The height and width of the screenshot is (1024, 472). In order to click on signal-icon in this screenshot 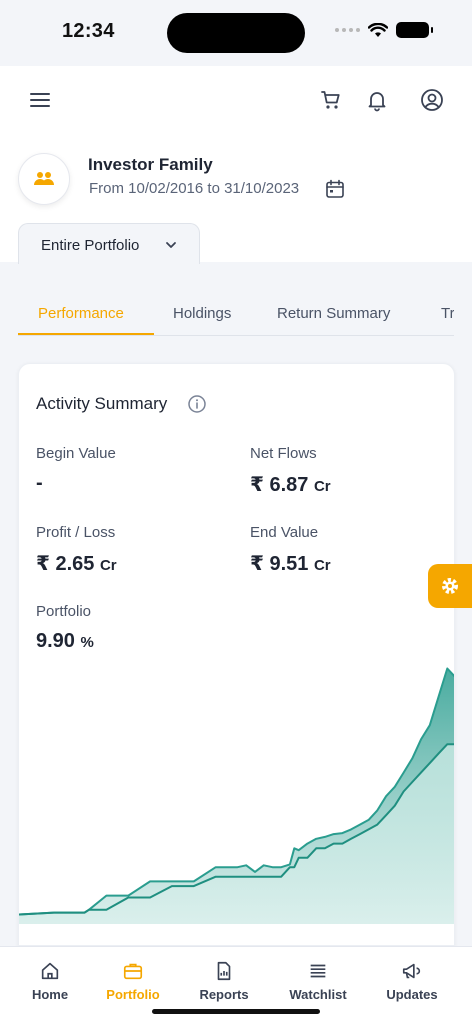, I will do `click(347, 30)`.